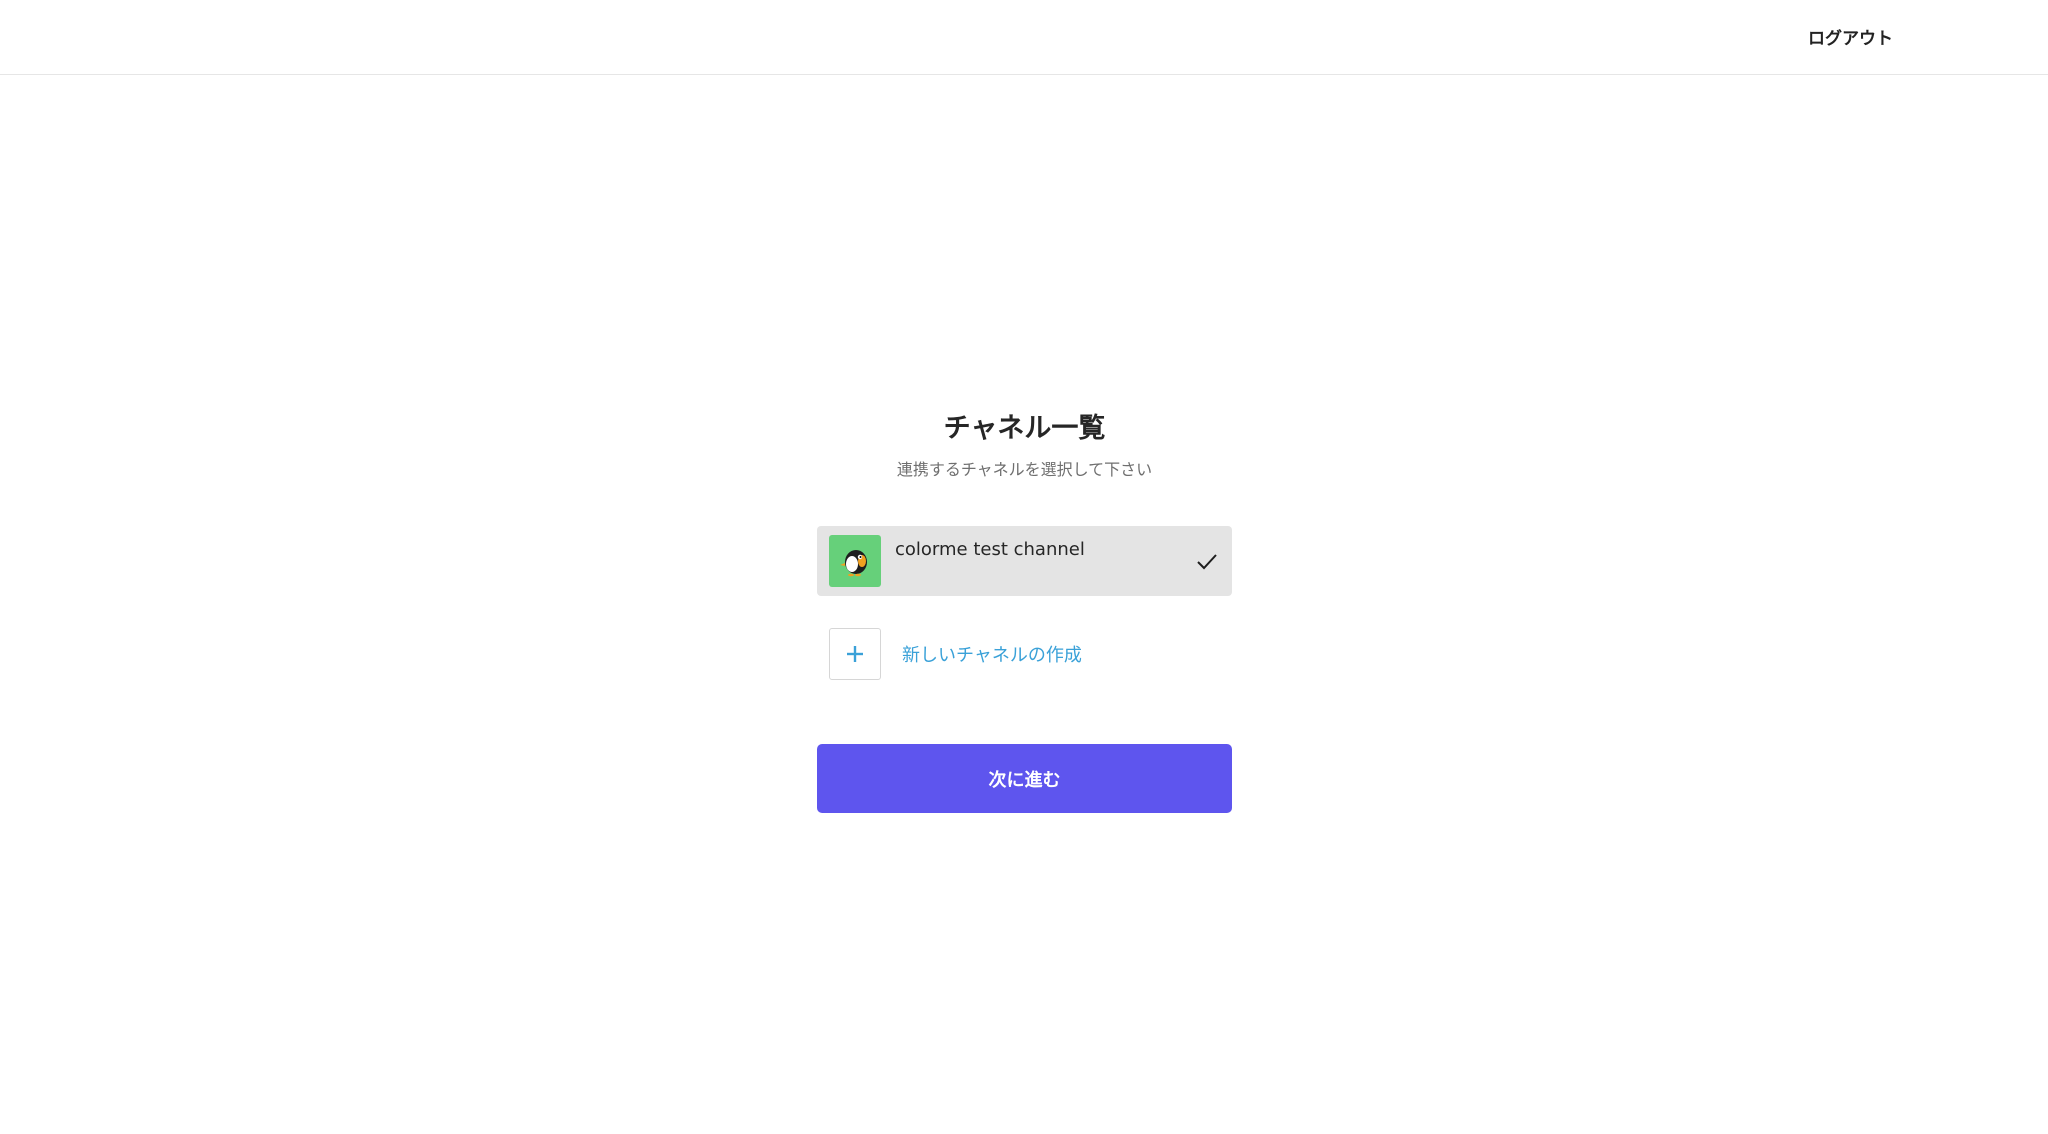 The height and width of the screenshot is (1134, 2048). I want to click on channel-name: colorme test channel, so click(990, 549).